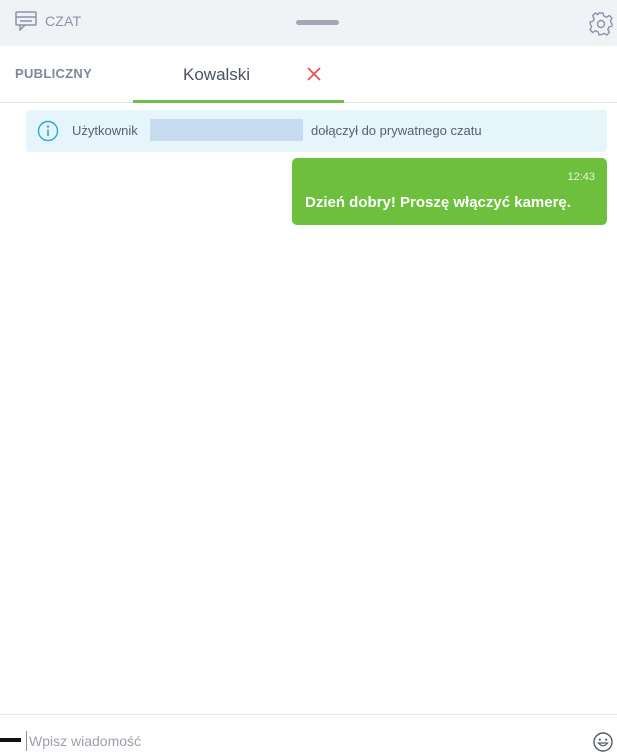 Image resolution: width=617 pixels, height=752 pixels. I want to click on system-message: Użytkownik dołączył do prywatnego czatu, so click(316, 131).